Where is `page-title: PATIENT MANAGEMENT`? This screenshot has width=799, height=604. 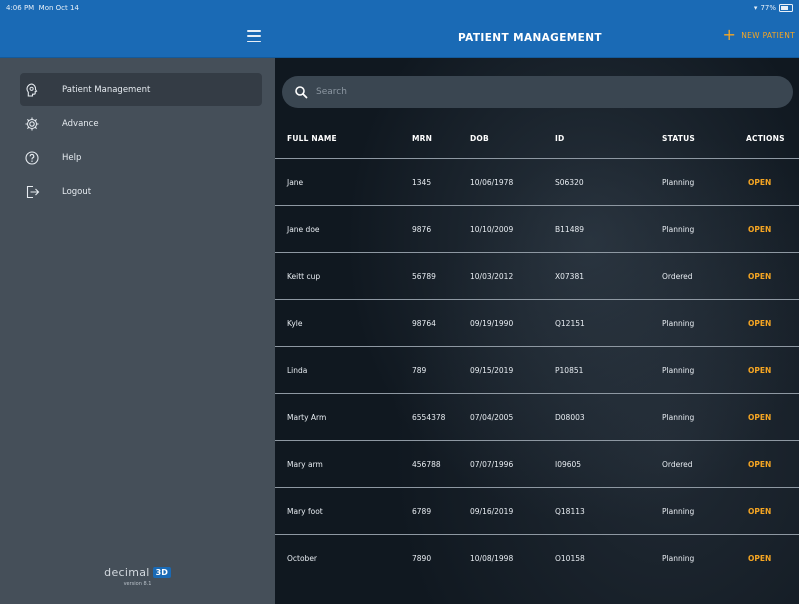
page-title: PATIENT MANAGEMENT is located at coordinates (530, 38).